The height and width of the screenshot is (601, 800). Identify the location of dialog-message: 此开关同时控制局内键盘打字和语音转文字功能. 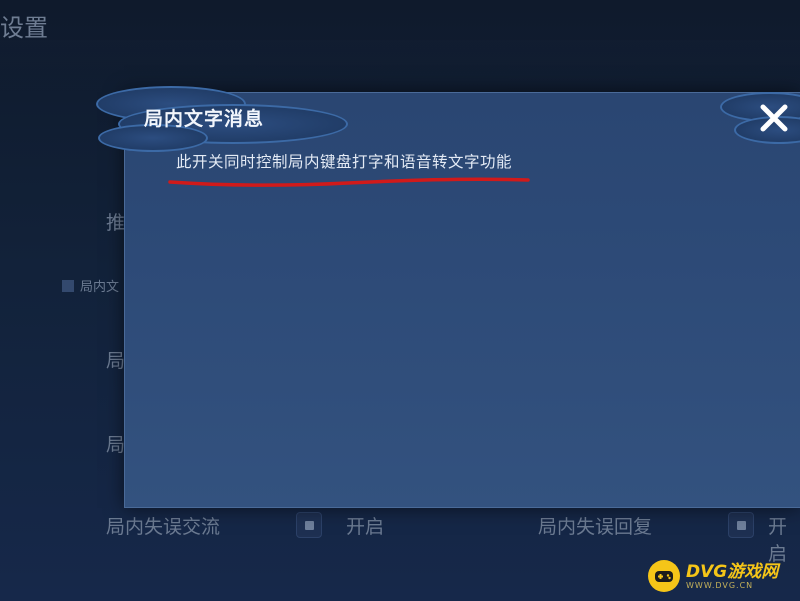
(344, 162).